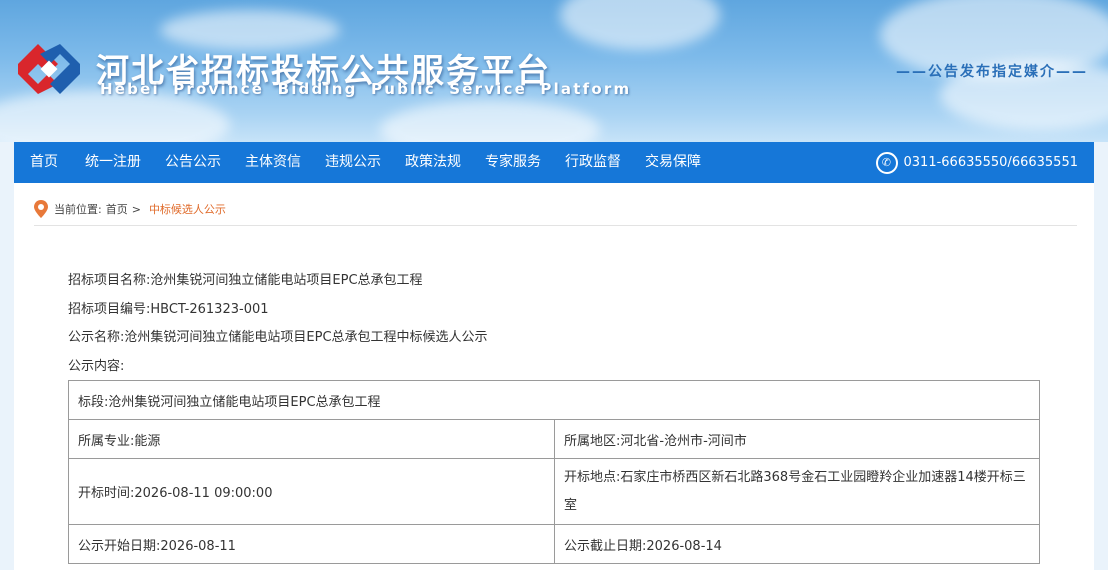 The image size is (1108, 570). Describe the element at coordinates (109, 280) in the screenshot. I see `project-name-label: 招标项目名称:` at that location.